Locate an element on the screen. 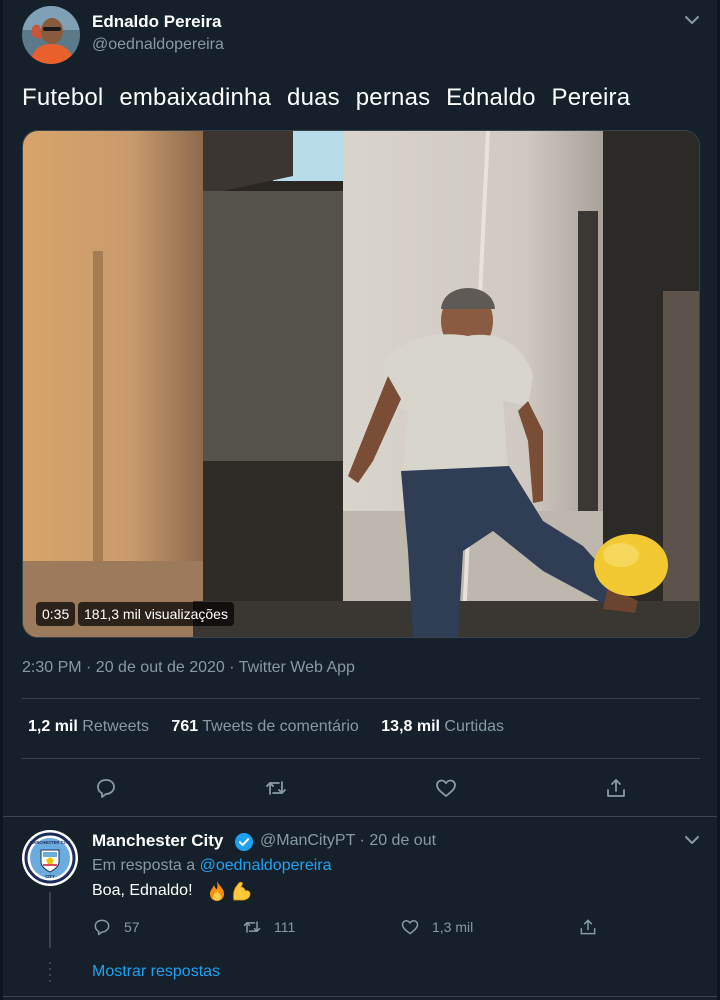  retweets-label: Retweets is located at coordinates (115, 726).